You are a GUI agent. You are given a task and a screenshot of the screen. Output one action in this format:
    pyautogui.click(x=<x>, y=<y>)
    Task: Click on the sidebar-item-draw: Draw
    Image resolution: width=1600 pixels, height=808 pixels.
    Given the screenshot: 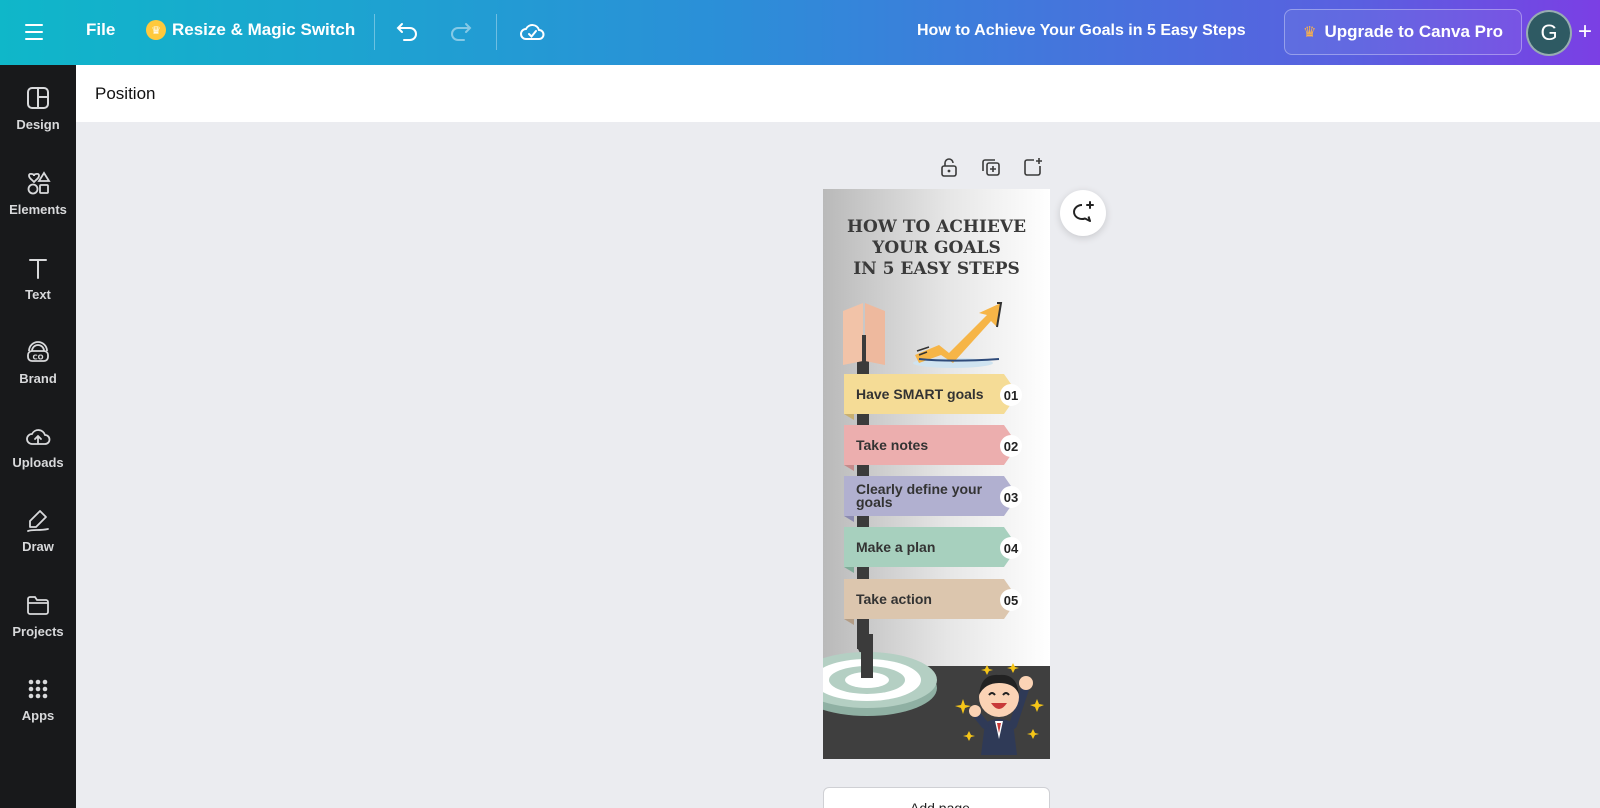 What is the action you would take?
    pyautogui.click(x=38, y=530)
    